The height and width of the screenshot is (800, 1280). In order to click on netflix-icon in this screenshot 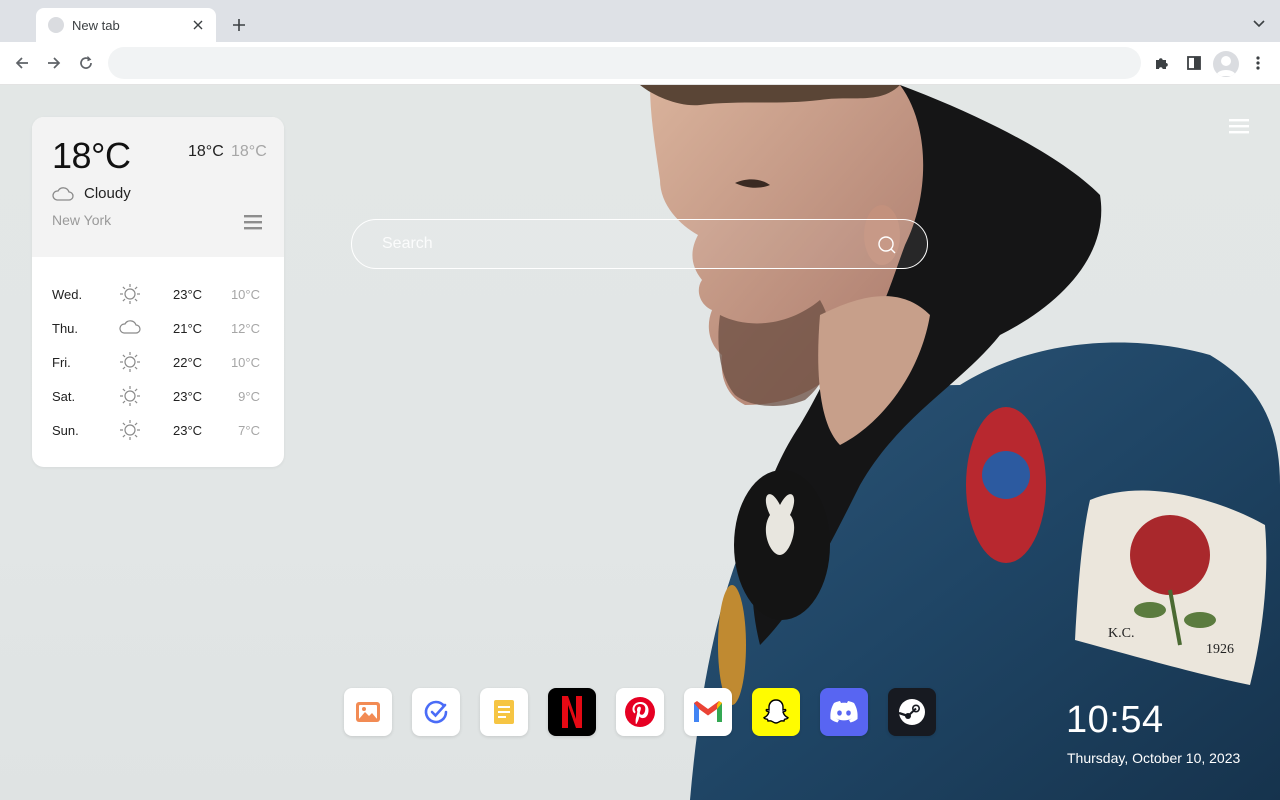, I will do `click(572, 712)`.